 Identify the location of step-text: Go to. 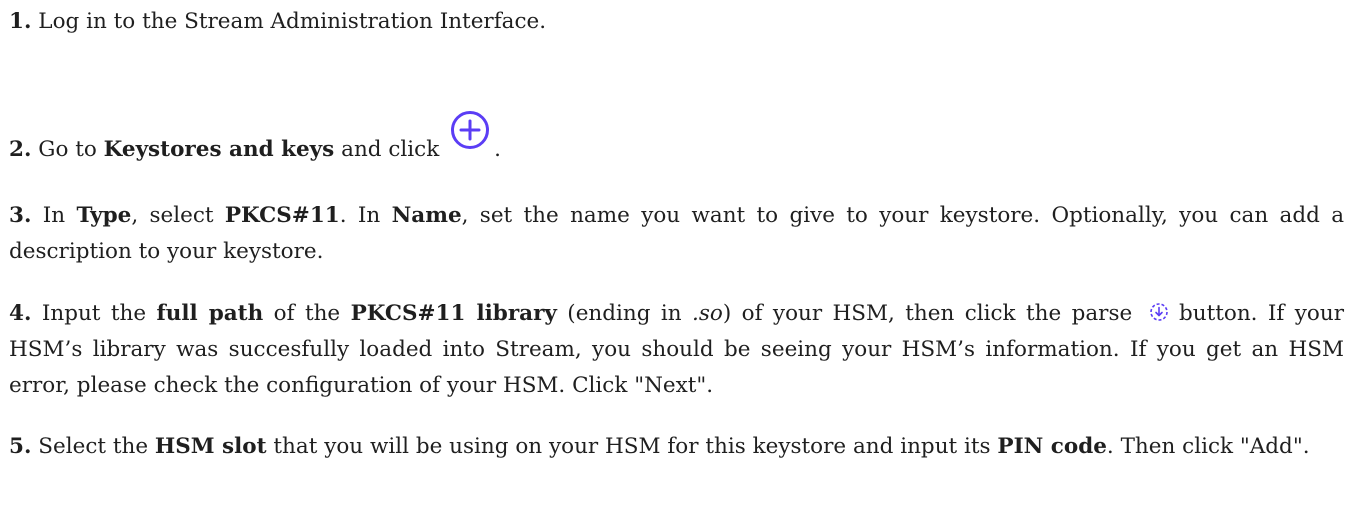
(67, 149).